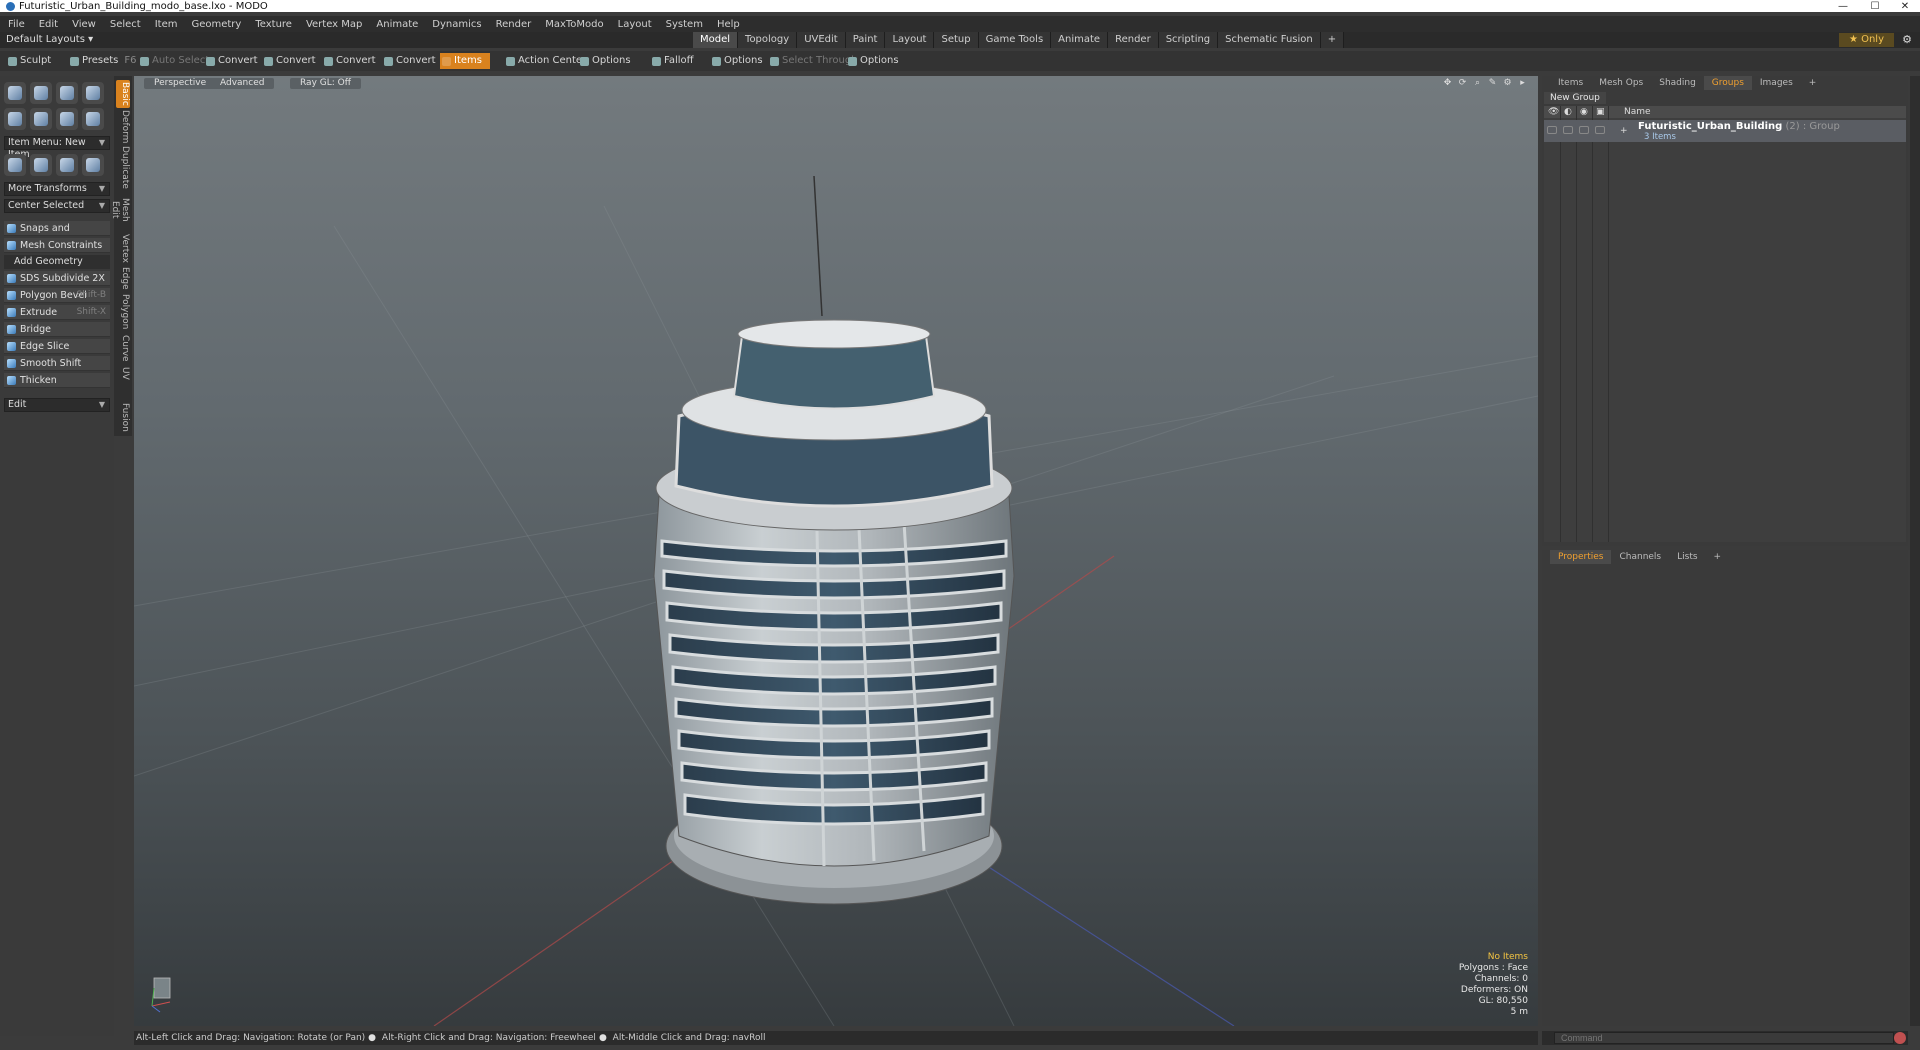  Describe the element at coordinates (173, 61) in the screenshot. I see `auto-select-button: Auto Select` at that location.